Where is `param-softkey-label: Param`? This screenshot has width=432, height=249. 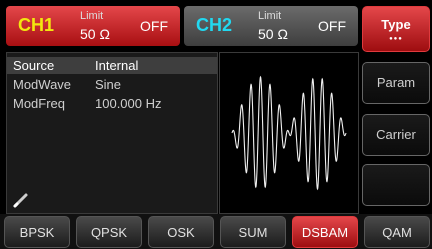
param-softkey-label: Param is located at coordinates (396, 82).